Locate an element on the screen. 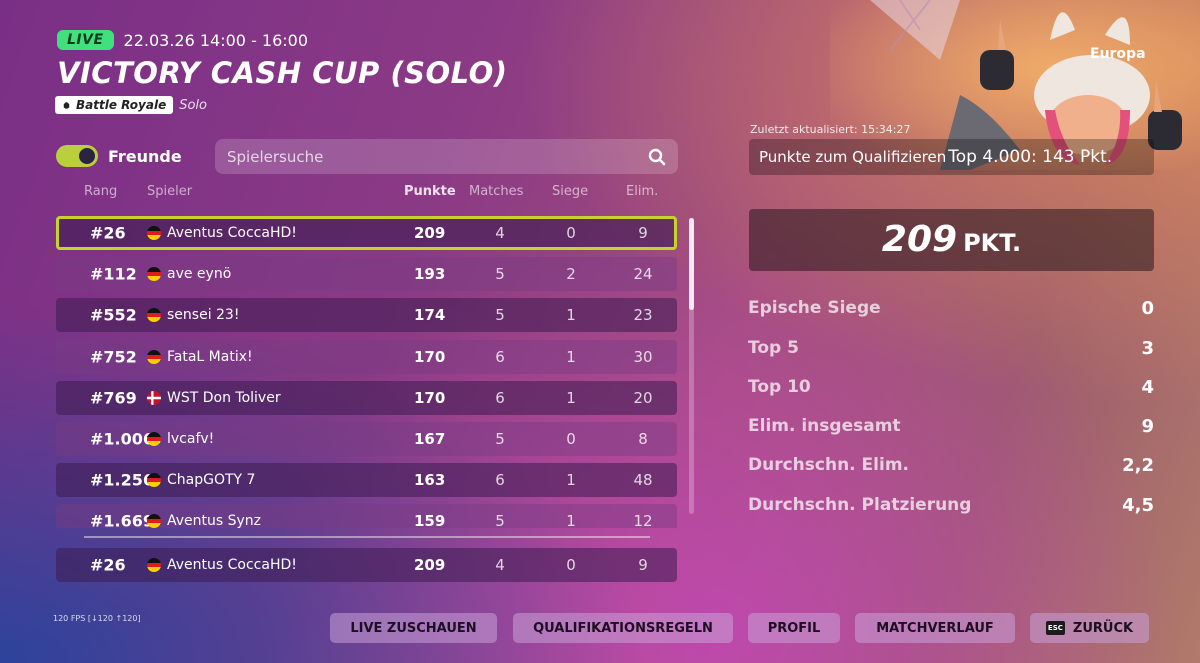 The width and height of the screenshot is (1200, 663). row-rank: #1.256 is located at coordinates (122, 480).